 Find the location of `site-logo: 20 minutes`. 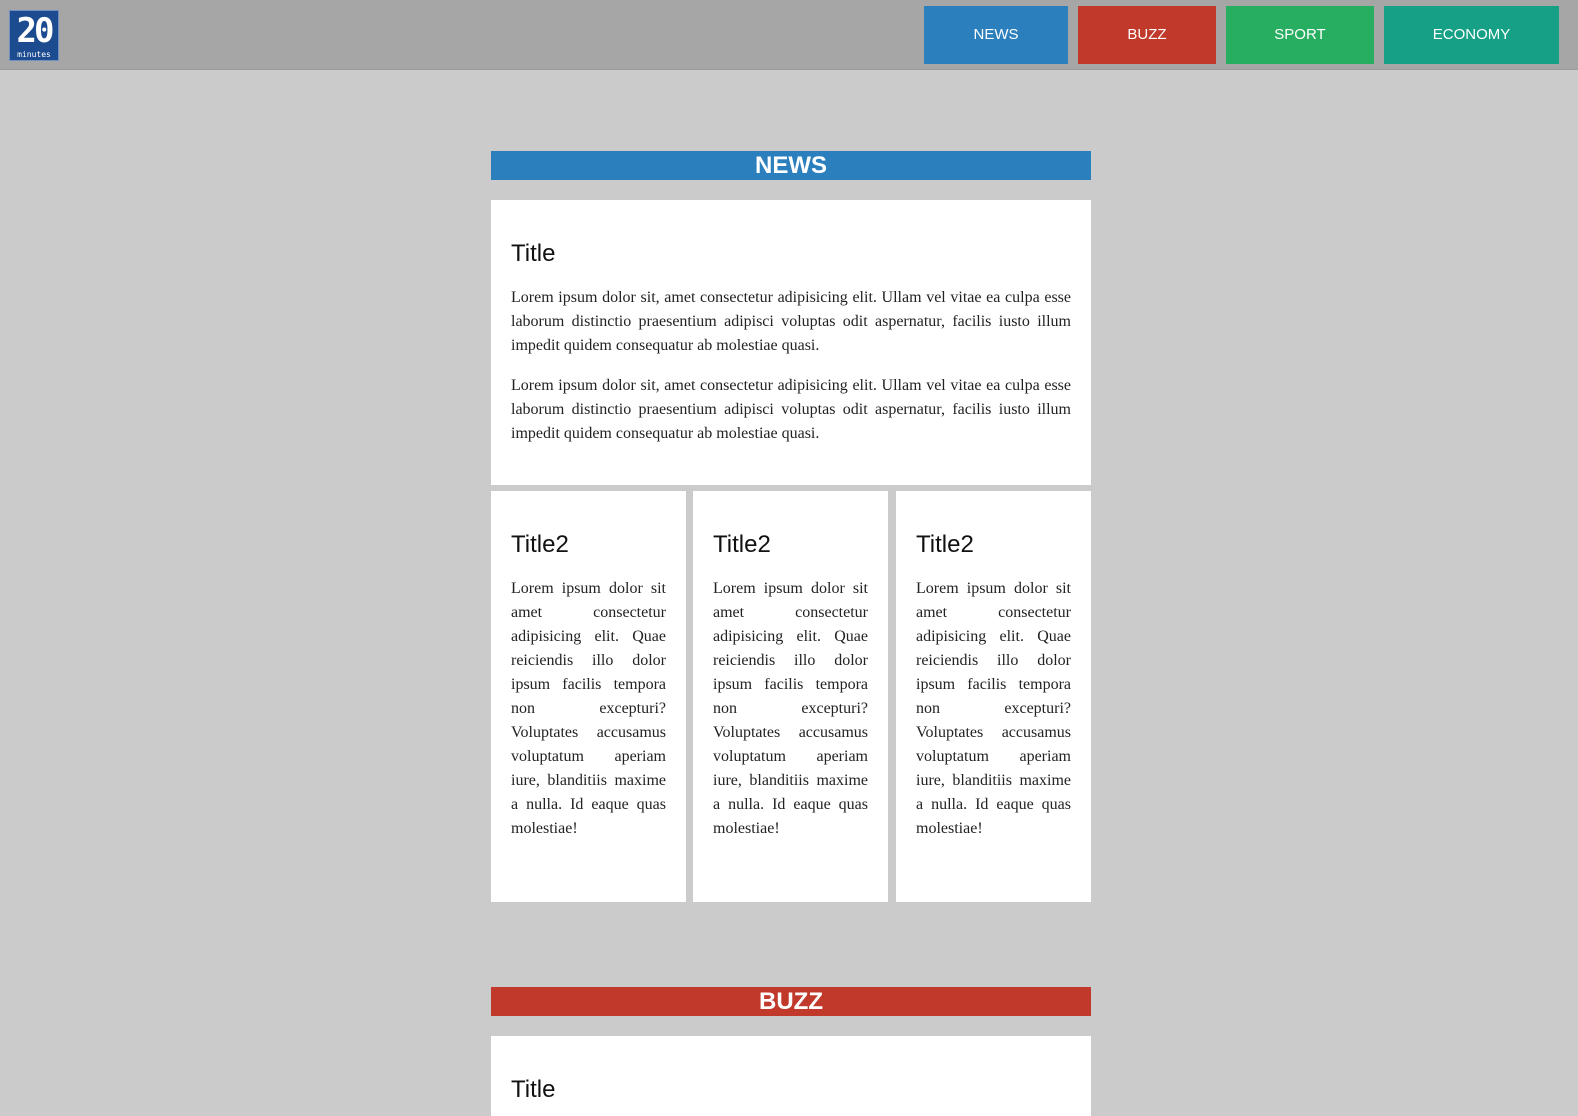

site-logo: 20 minutes is located at coordinates (34, 35).